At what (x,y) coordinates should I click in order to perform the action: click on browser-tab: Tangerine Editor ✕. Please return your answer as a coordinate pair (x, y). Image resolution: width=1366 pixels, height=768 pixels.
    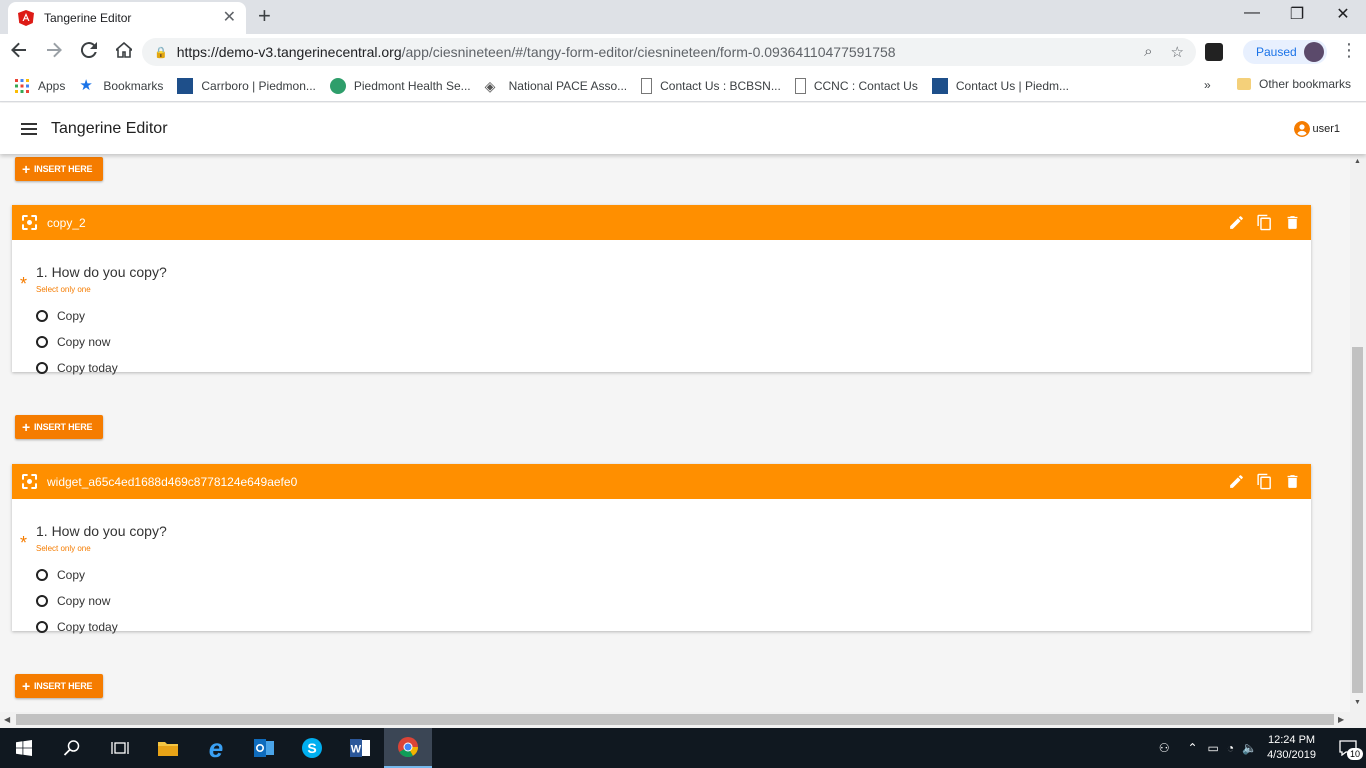
    Looking at the image, I should click on (127, 18).